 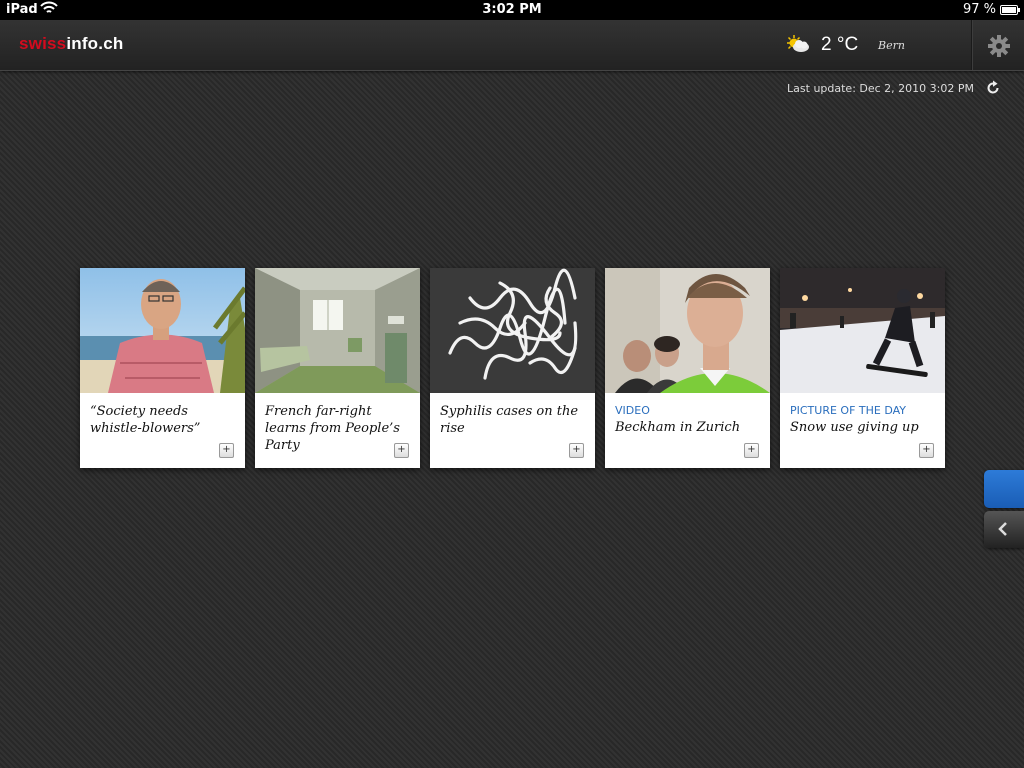 I want to click on temperature: 2 °C, so click(x=840, y=44).